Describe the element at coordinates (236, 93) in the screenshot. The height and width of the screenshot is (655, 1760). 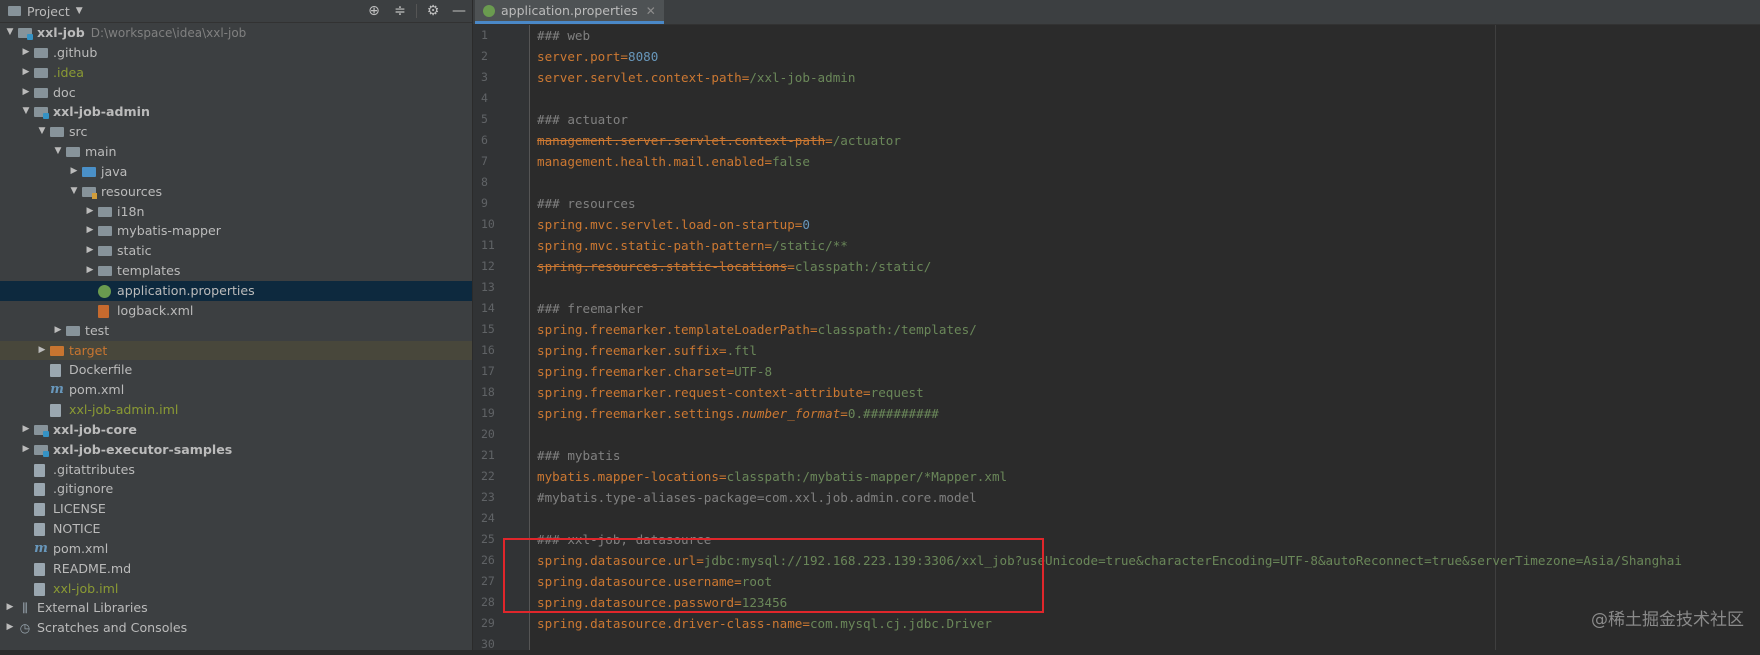
I see `tree-item: ▶ doc` at that location.